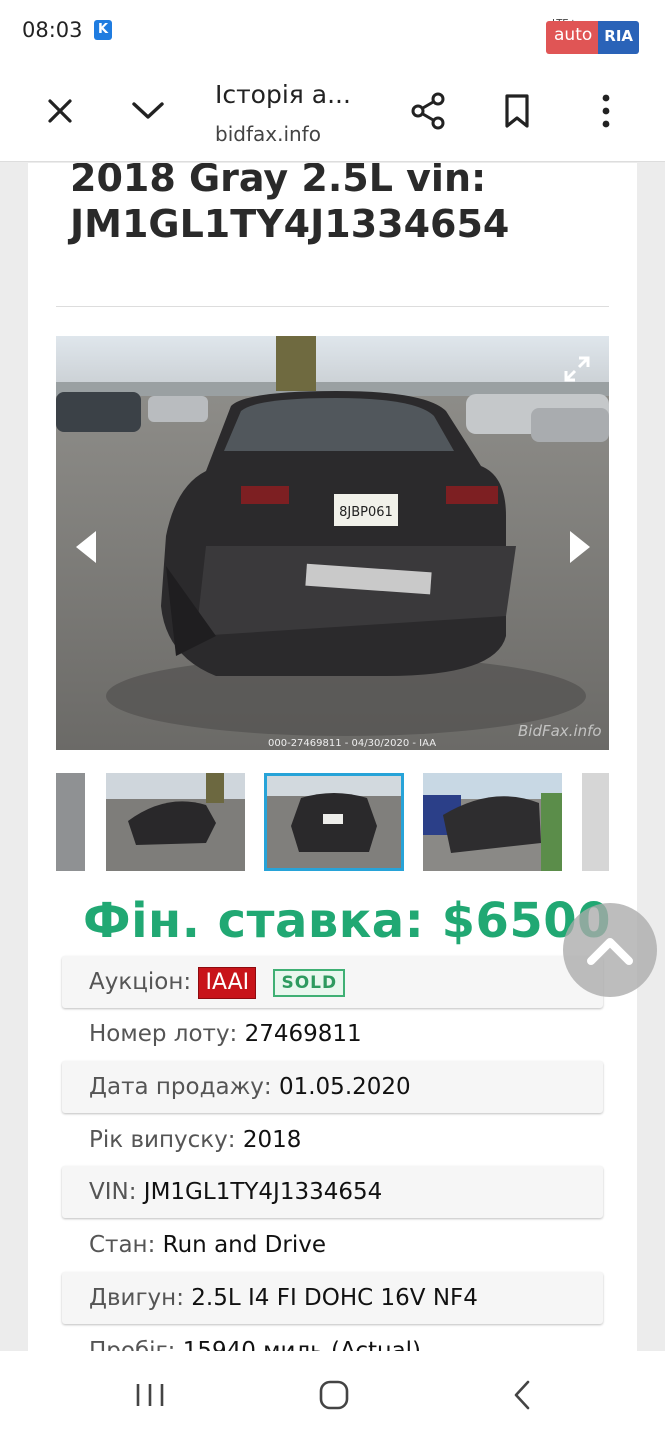  I want to click on thumbnail-active, so click(334, 822).